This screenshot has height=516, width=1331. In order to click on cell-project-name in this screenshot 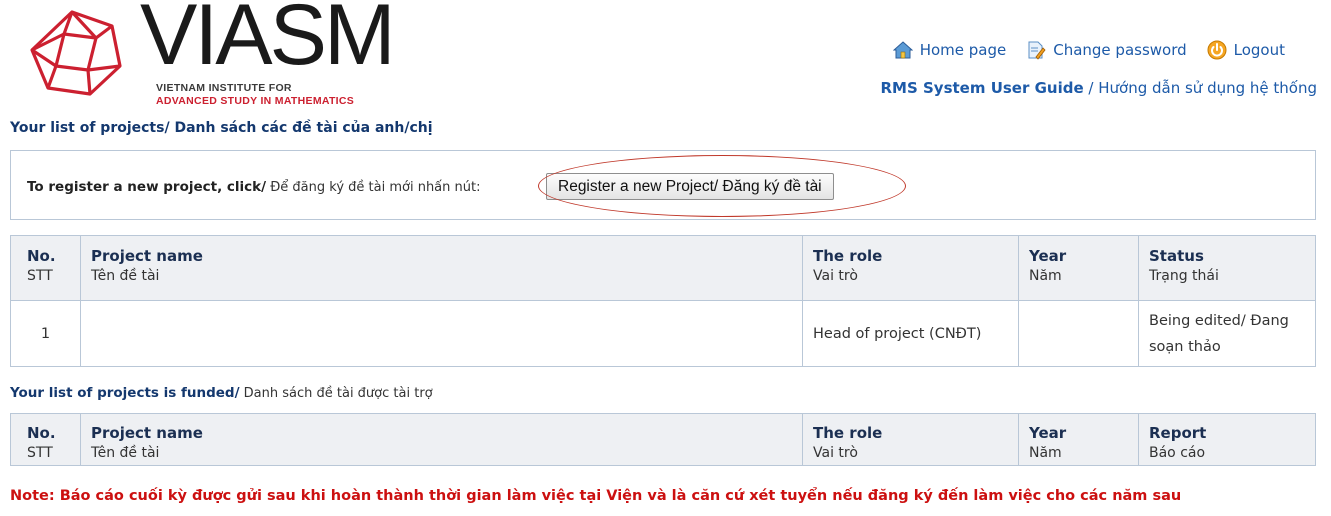, I will do `click(441, 333)`.